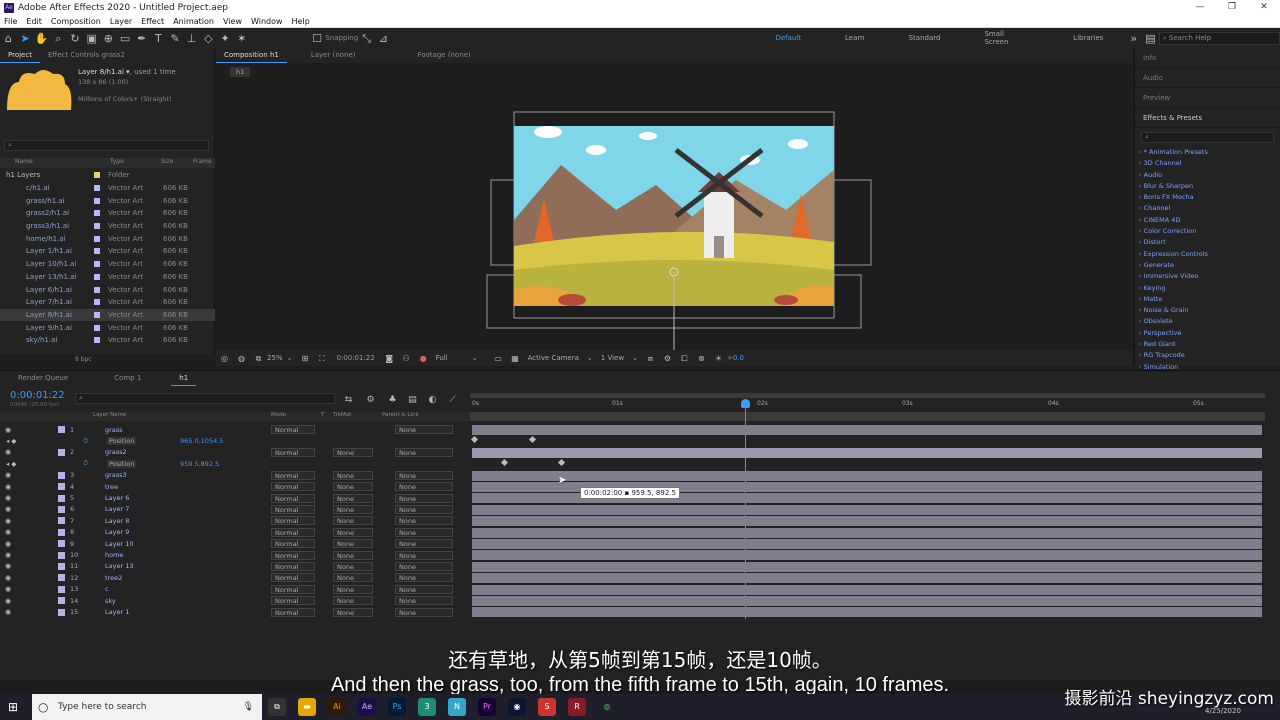  What do you see at coordinates (452, 400) in the screenshot?
I see `graph-editor-icon: ⟋` at bounding box center [452, 400].